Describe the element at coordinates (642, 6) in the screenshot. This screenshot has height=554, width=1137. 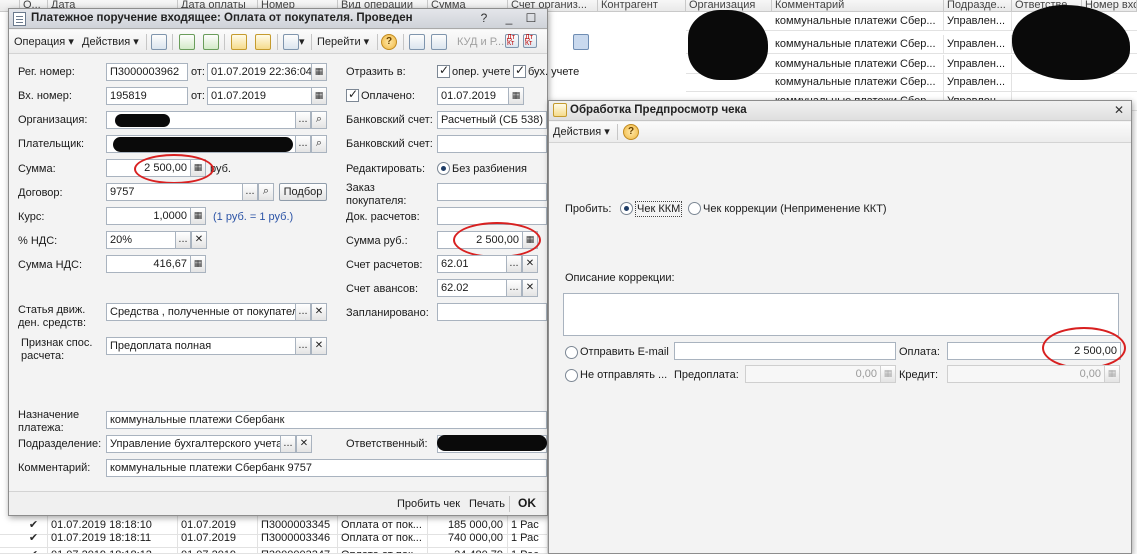
I see `col-header: Контрагент` at that location.